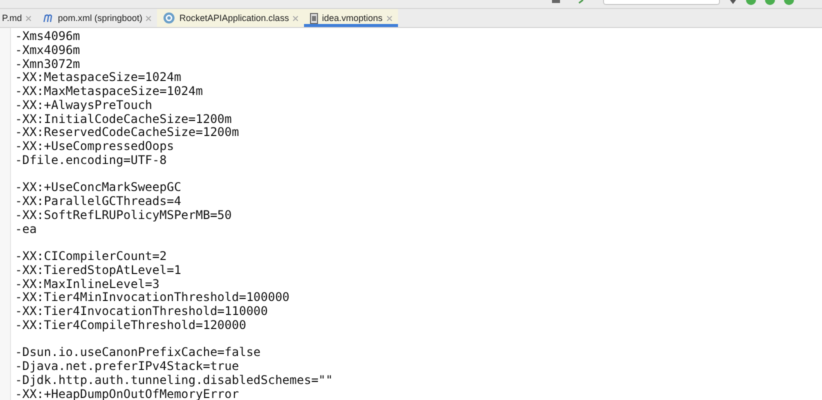 This screenshot has width=822, height=400. Describe the element at coordinates (138, 353) in the screenshot. I see `code-line: -Dsun.io.useCanonPrefixCache=false` at that location.